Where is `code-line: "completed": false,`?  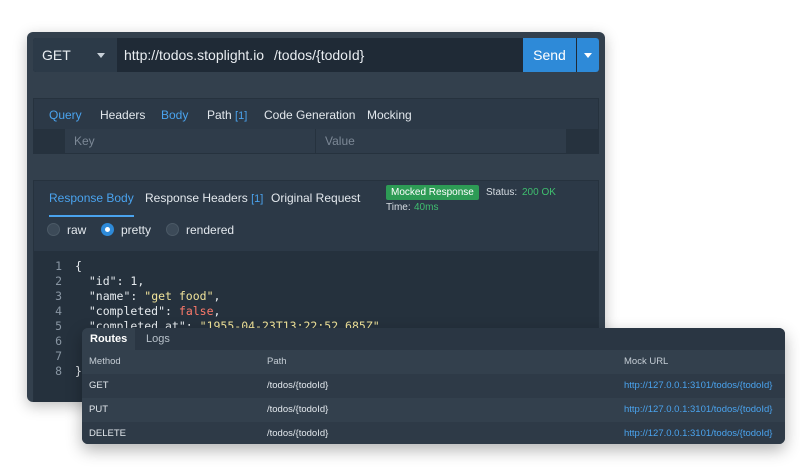
code-line: "completed": false, is located at coordinates (154, 311).